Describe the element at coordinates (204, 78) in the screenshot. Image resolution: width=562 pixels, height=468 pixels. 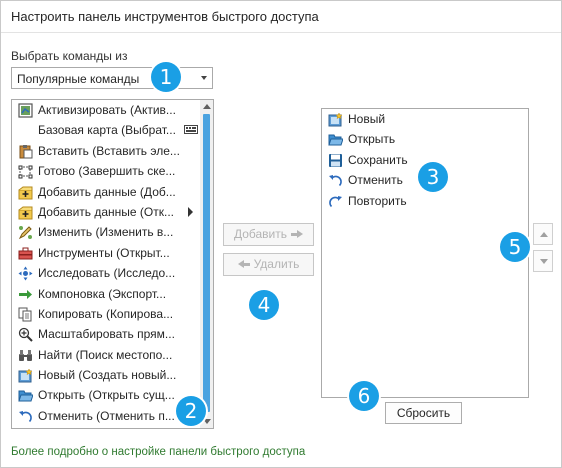
I see `chevron-down-icon` at that location.